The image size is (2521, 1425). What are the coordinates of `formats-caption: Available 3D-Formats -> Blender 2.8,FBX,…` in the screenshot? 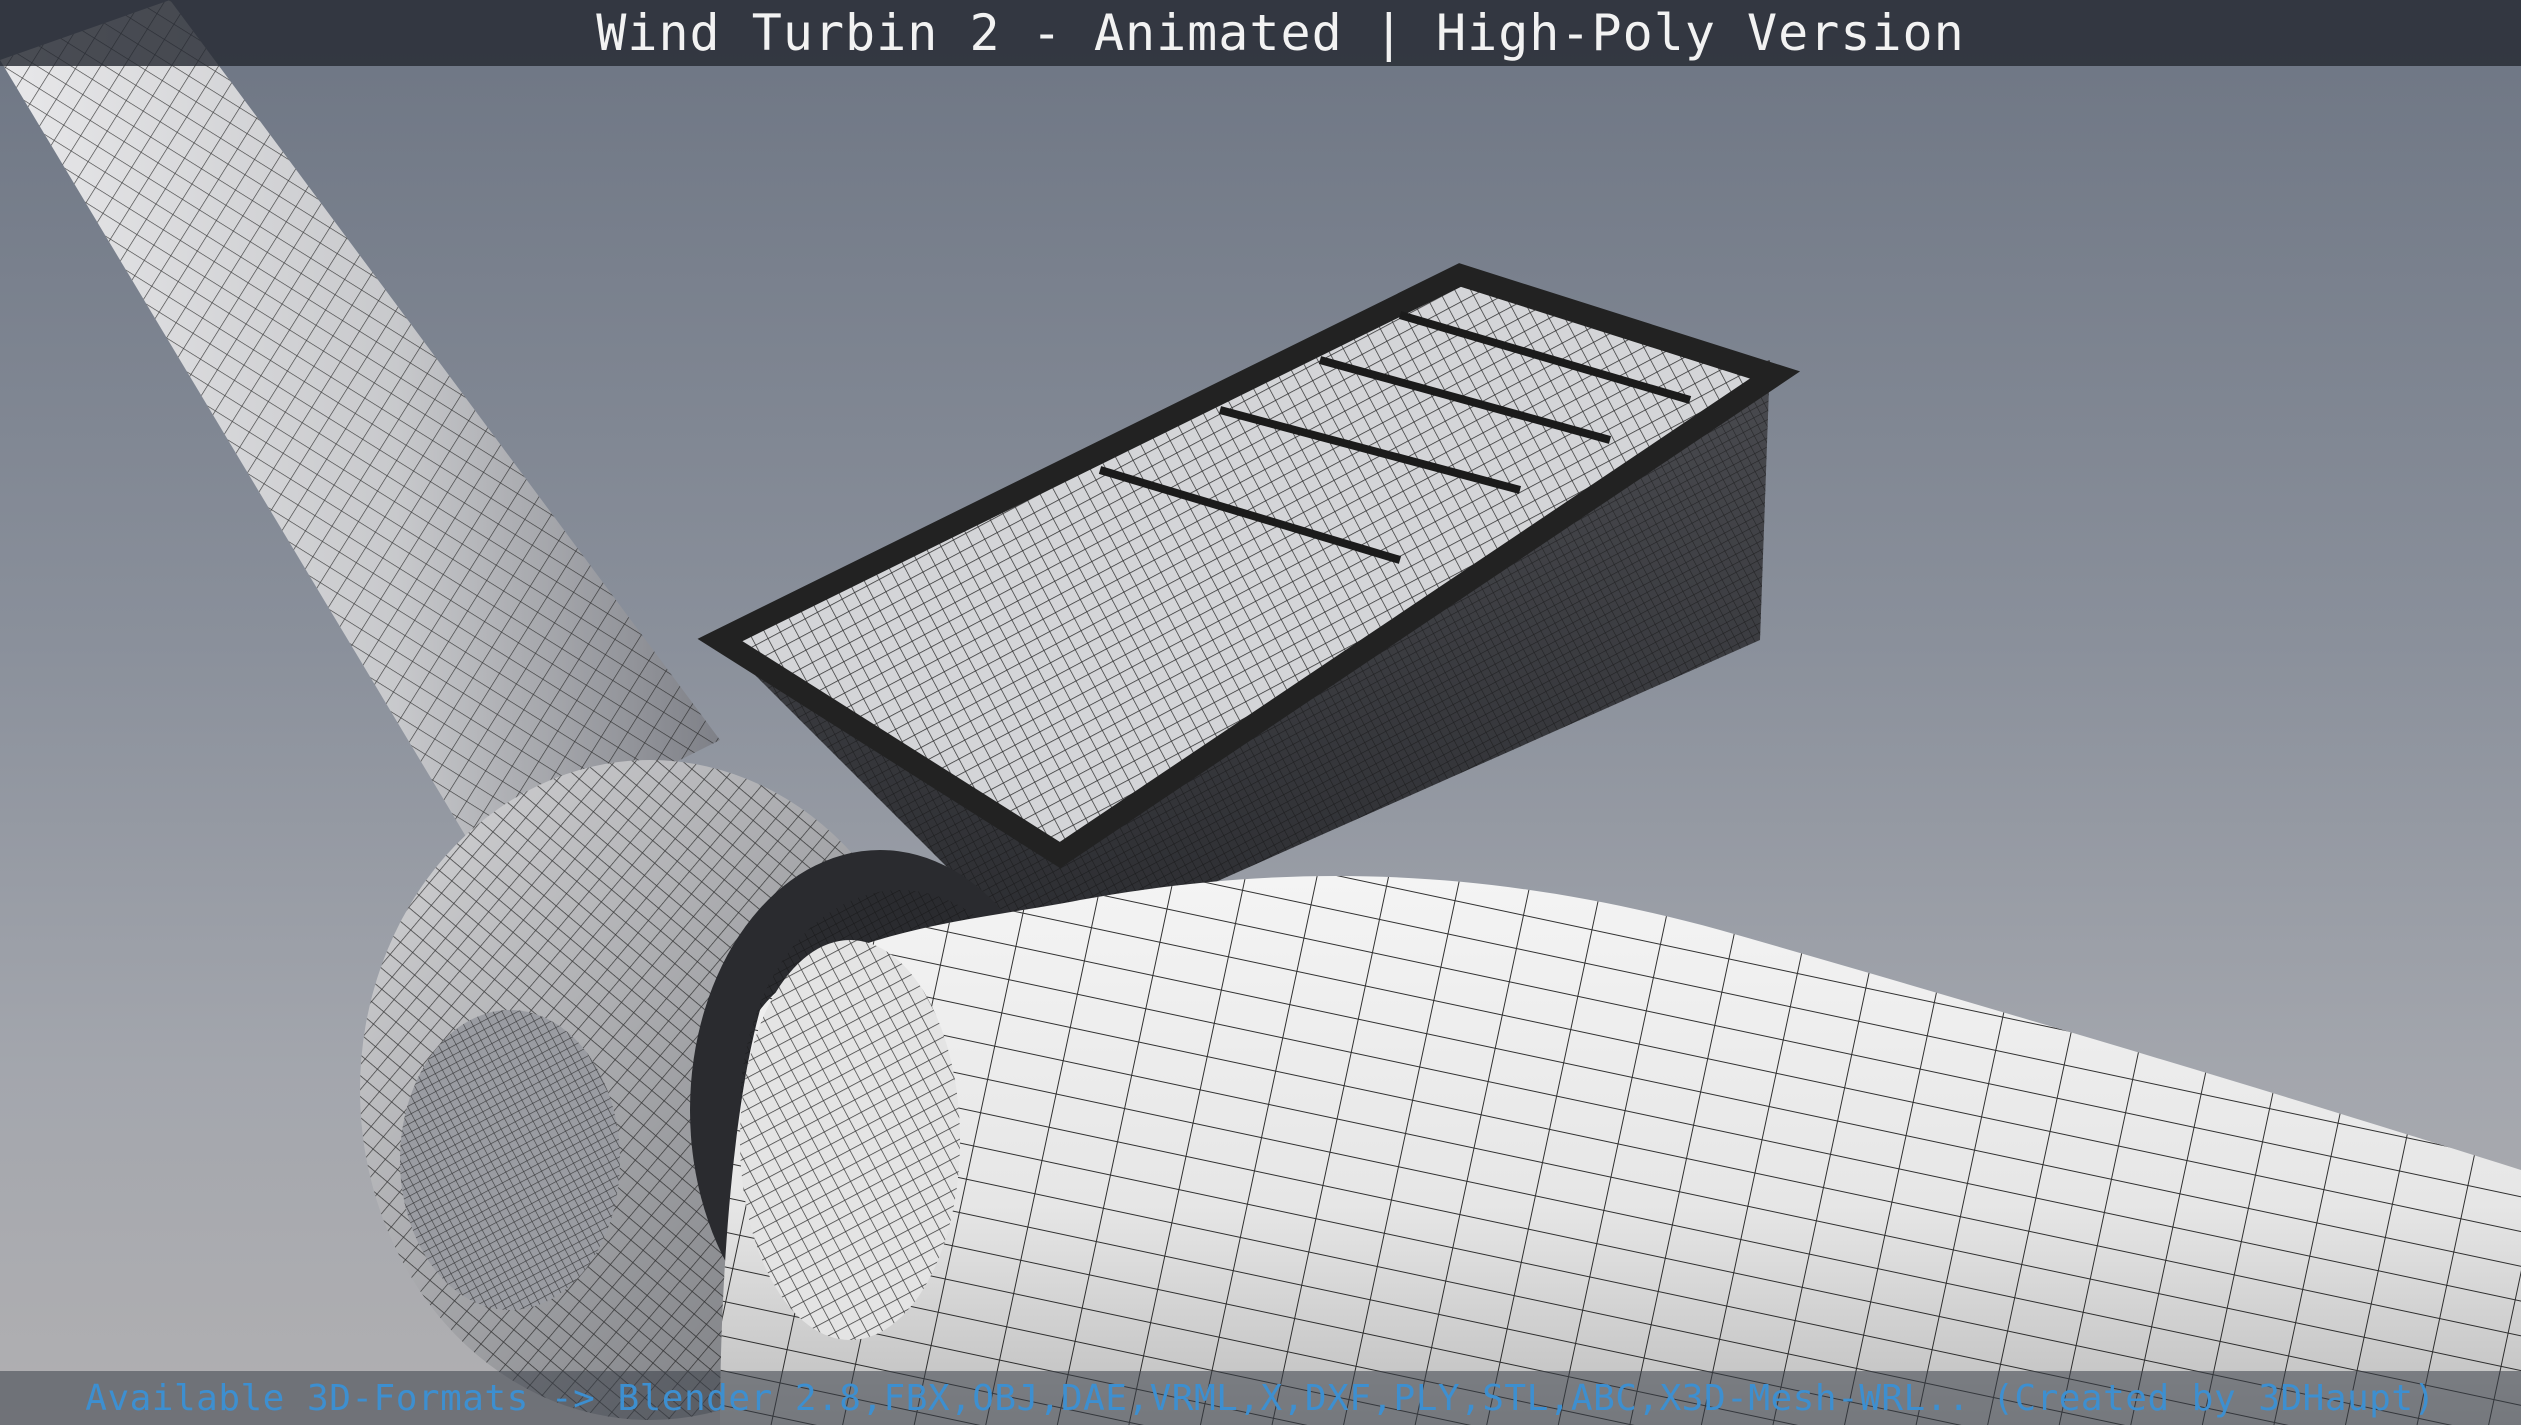 It's located at (1260, 1398).